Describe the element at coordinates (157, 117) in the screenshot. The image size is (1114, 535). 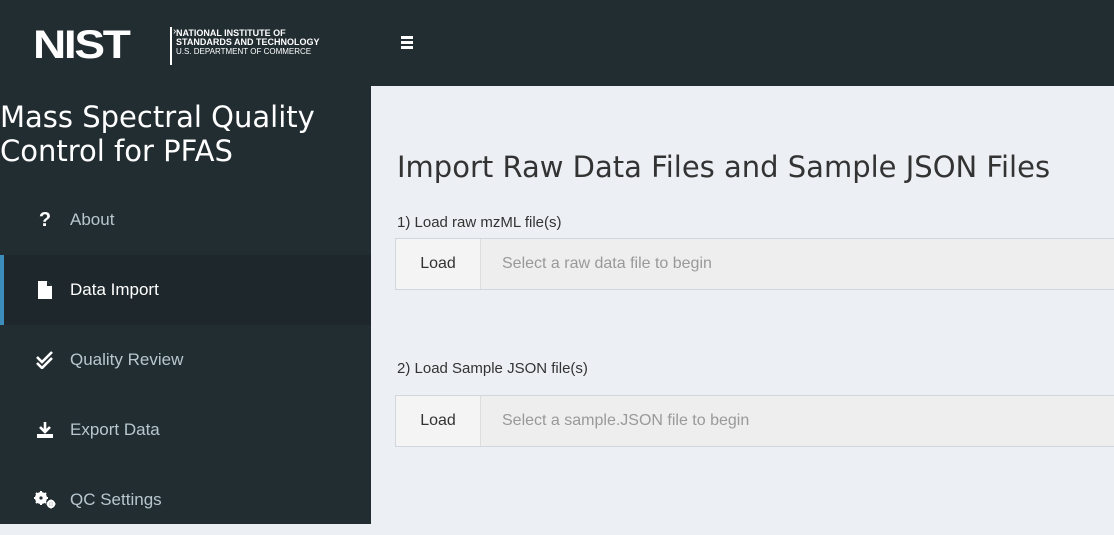
I see `app-title-line-1: Mass Spectral Quality` at that location.